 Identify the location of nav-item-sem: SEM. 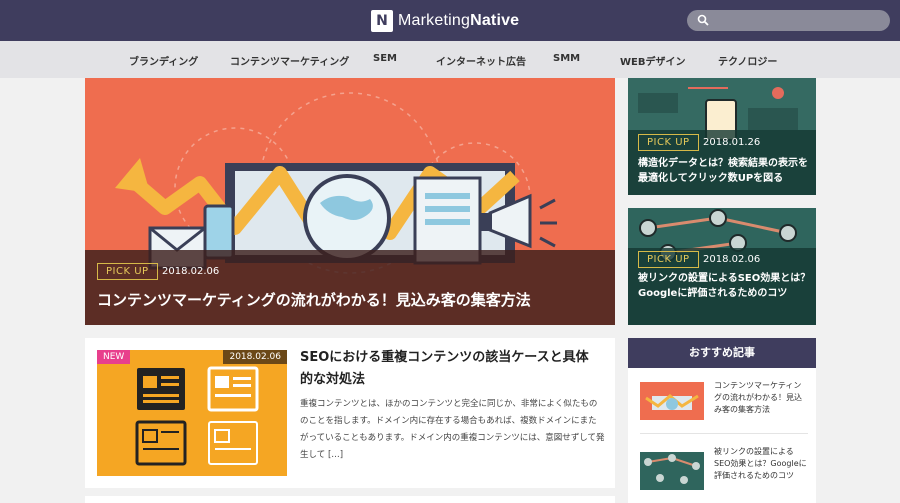
(385, 58).